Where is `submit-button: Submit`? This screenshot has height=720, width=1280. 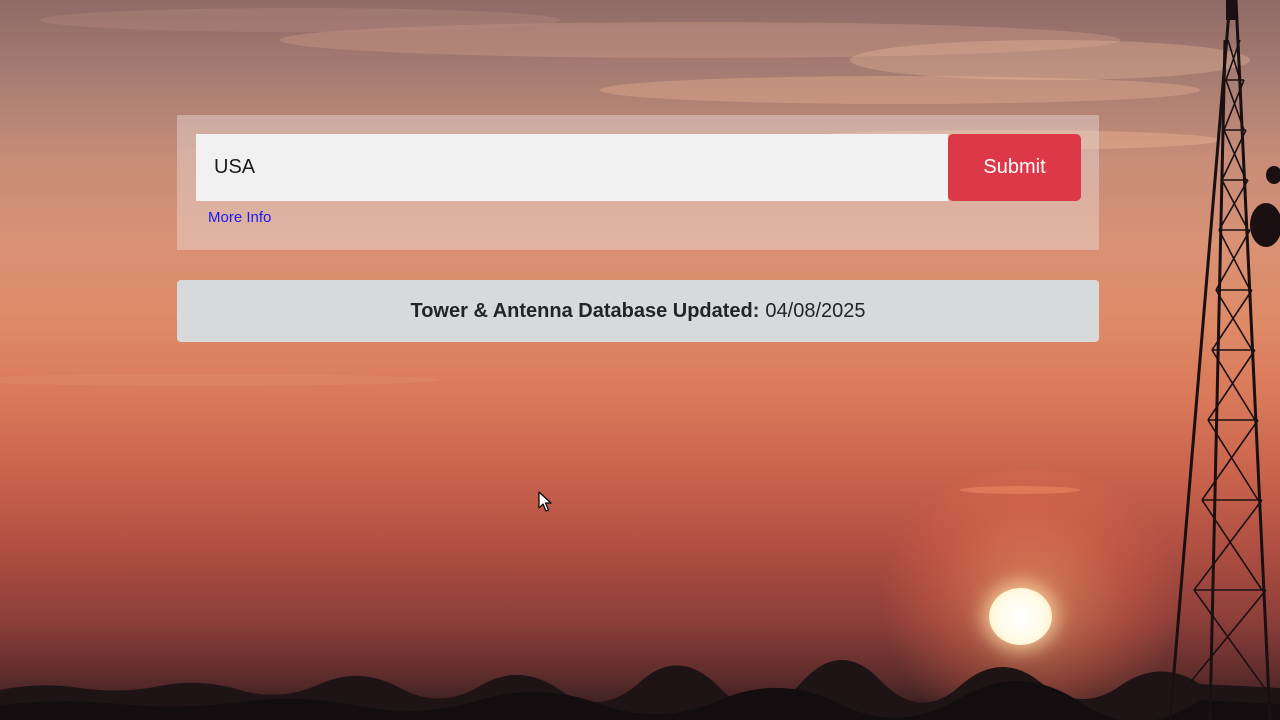
submit-button: Submit is located at coordinates (1014, 167).